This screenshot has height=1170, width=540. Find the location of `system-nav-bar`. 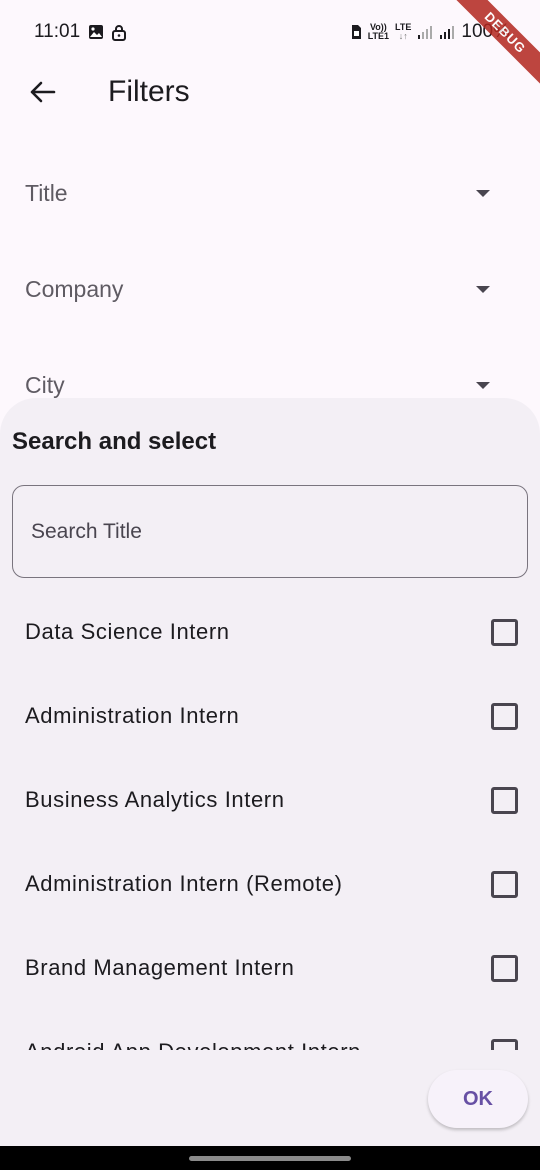

system-nav-bar is located at coordinates (270, 1158).